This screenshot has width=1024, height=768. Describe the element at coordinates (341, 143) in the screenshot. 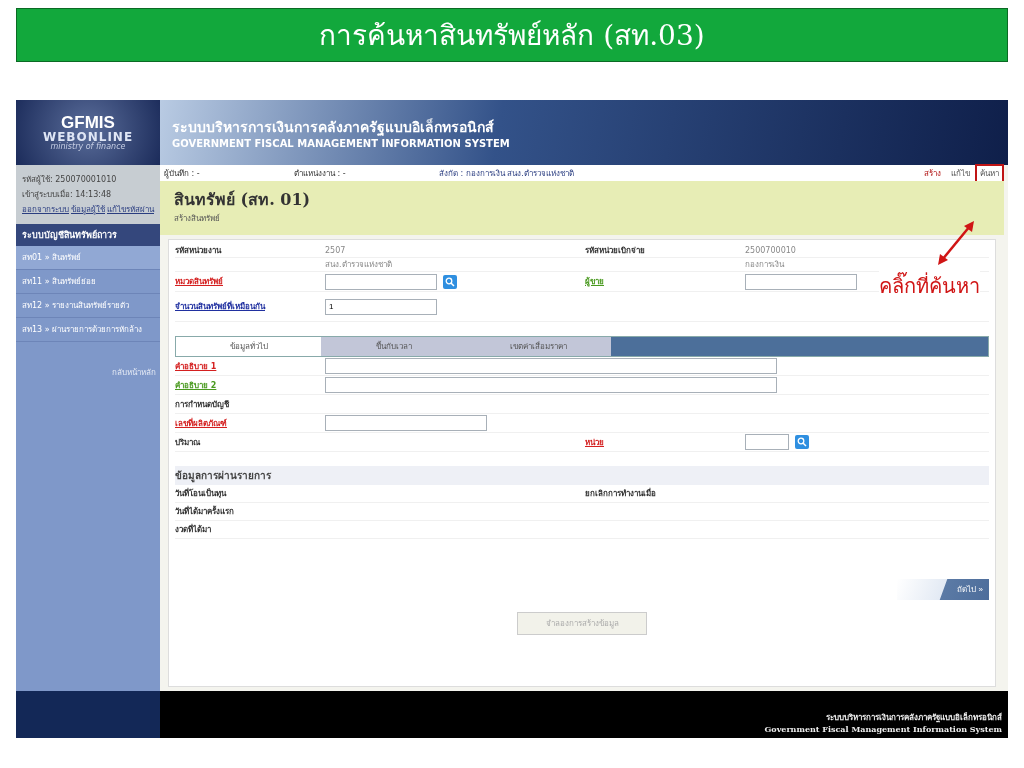

I see `system-title: GOVERNMENT FISCAL MANAGEMENT INFORMATION SYSTEM` at that location.